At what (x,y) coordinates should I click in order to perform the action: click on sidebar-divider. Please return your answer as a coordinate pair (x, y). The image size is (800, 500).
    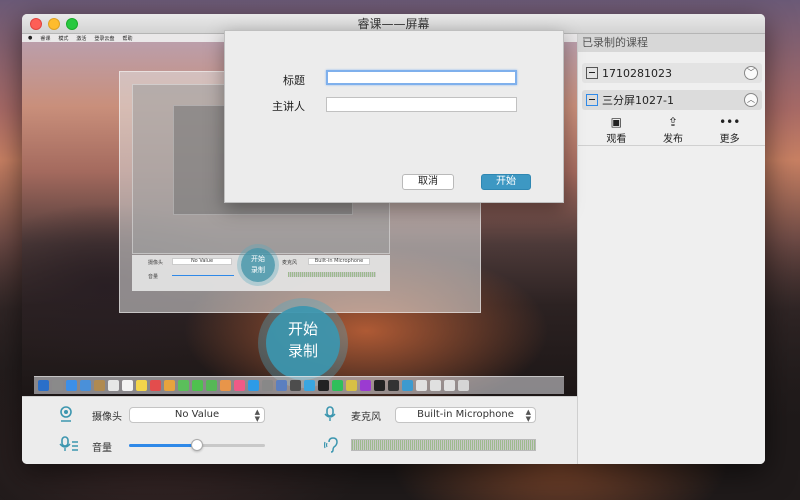
    Looking at the image, I should click on (671, 145).